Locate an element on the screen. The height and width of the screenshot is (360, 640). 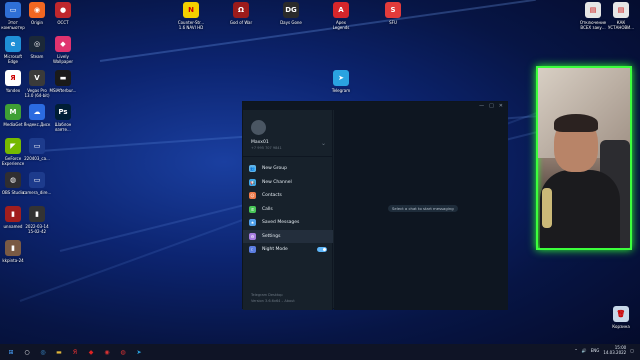
menu-item-settings: ⚙ Settings is located at coordinates (288, 236).